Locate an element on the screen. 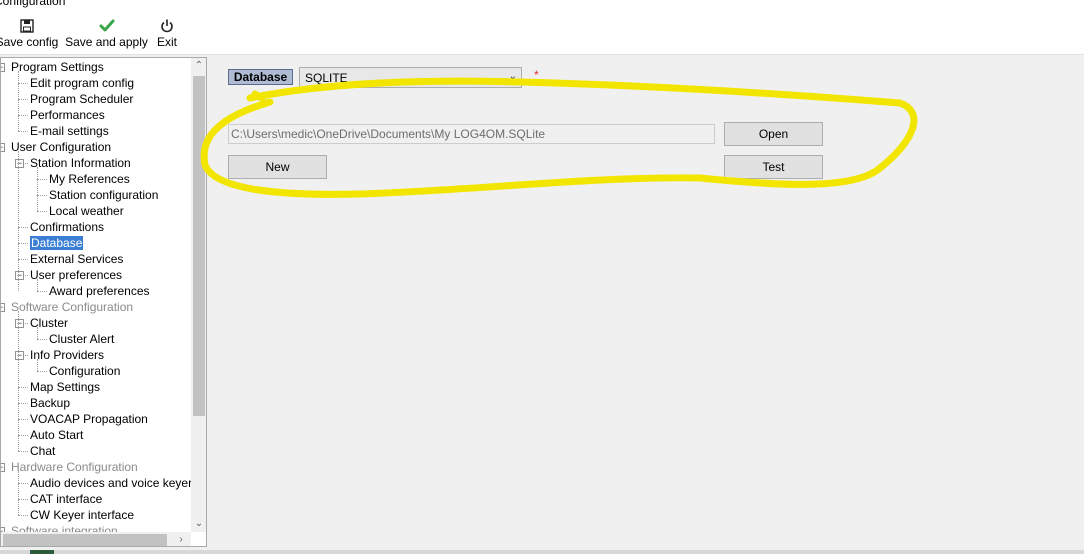 This screenshot has height=554, width=1084. save-and-apply-button: Save and apply is located at coordinates (106, 34).